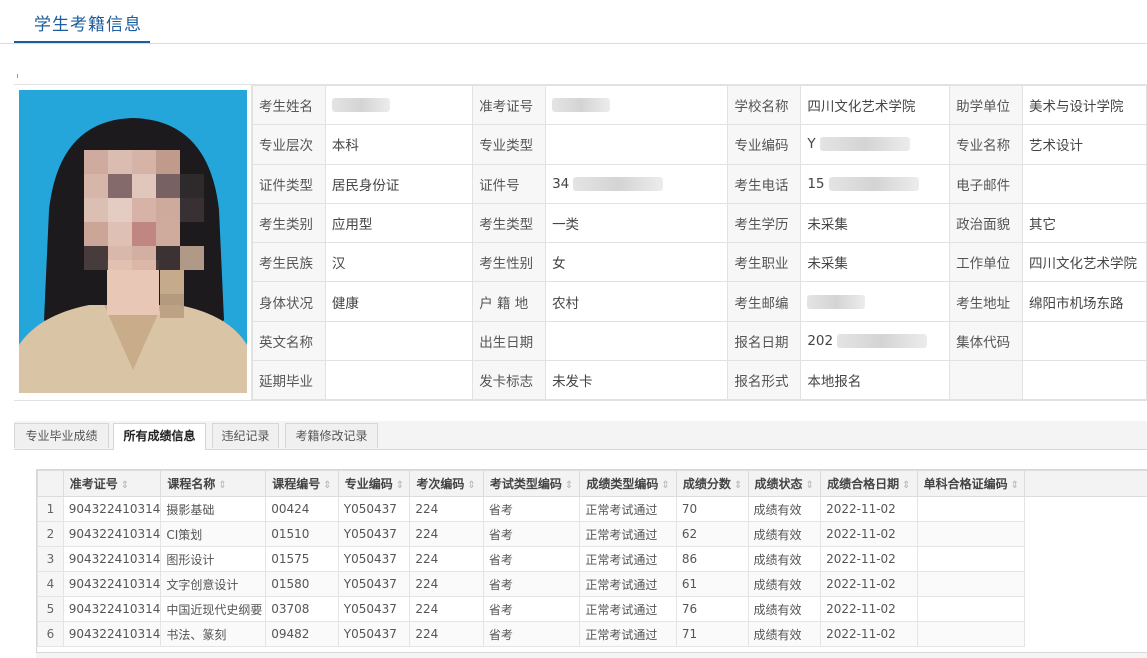 The height and width of the screenshot is (658, 1147). Describe the element at coordinates (637, 222) in the screenshot. I see `info-value: 一类` at that location.